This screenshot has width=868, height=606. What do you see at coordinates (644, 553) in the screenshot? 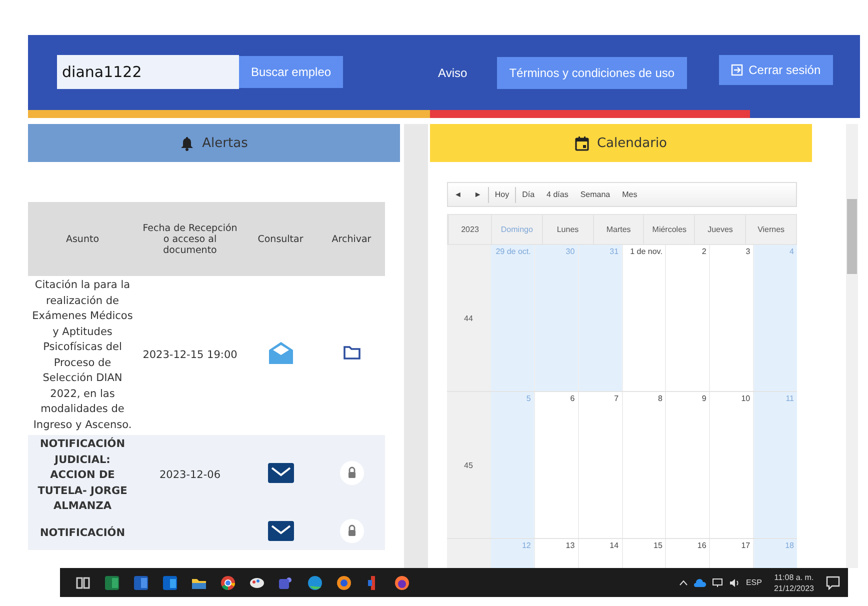
I see `day-cell: 15` at bounding box center [644, 553].